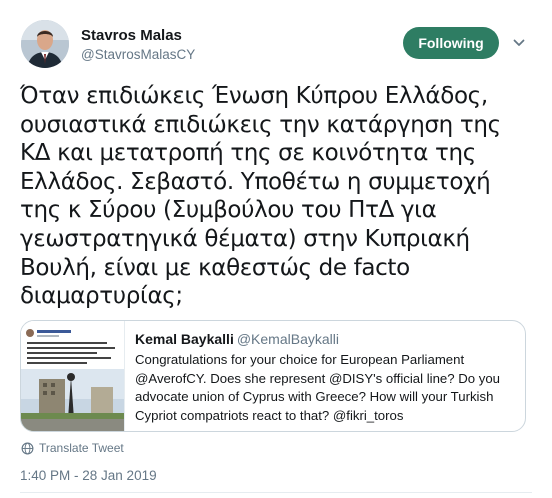 This screenshot has height=498, width=552. I want to click on screenshot-thumbnail, so click(72, 376).